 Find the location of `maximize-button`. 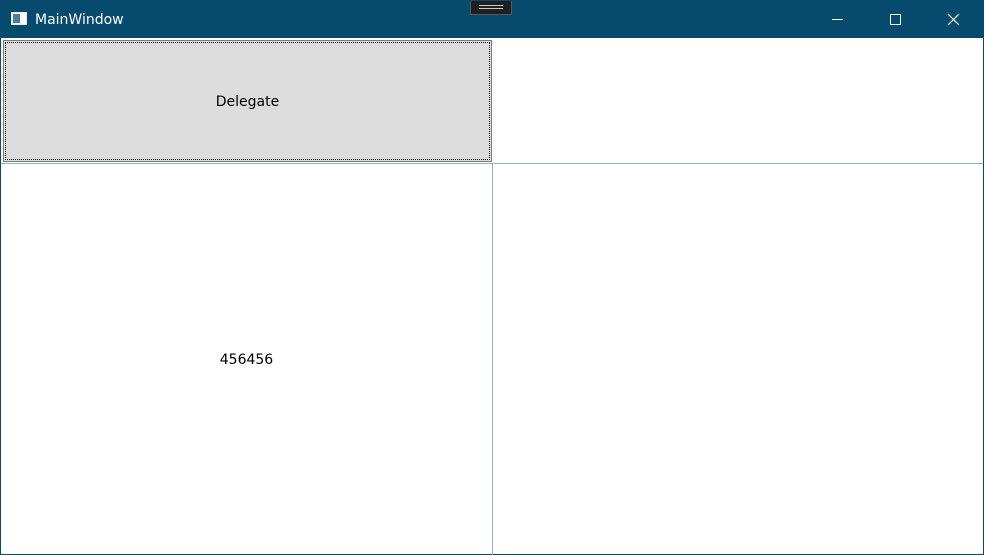

maximize-button is located at coordinates (895, 19).